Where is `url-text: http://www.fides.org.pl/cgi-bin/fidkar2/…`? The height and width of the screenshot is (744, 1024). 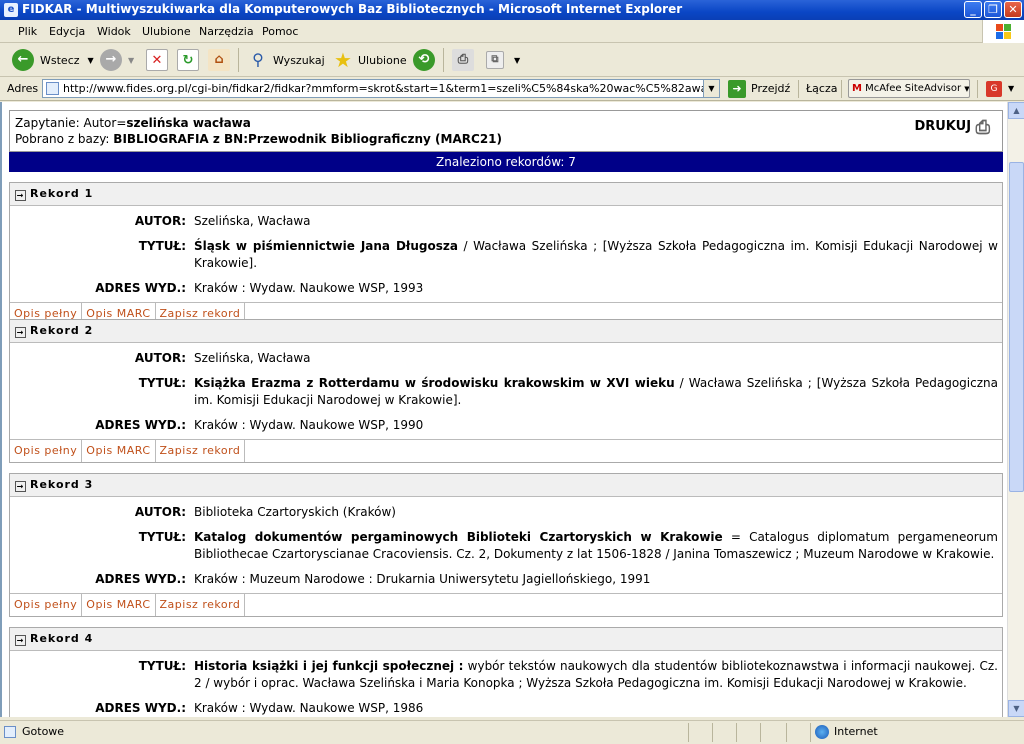 url-text: http://www.fides.org.pl/cgi-bin/fidkar2/… is located at coordinates (391, 88).